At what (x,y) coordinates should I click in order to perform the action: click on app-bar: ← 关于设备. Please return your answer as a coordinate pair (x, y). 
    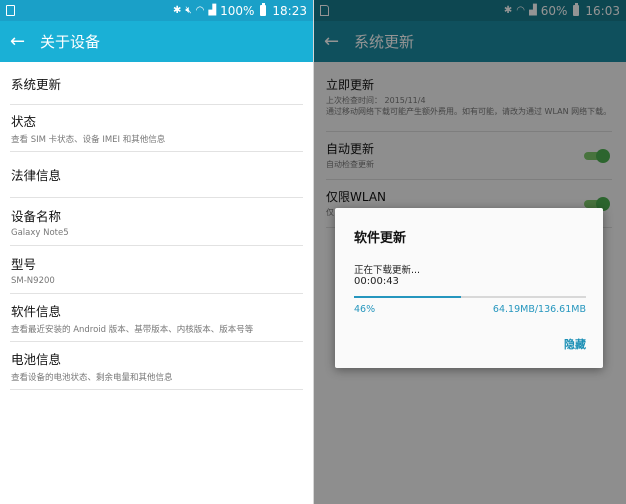
    Looking at the image, I should click on (156, 41).